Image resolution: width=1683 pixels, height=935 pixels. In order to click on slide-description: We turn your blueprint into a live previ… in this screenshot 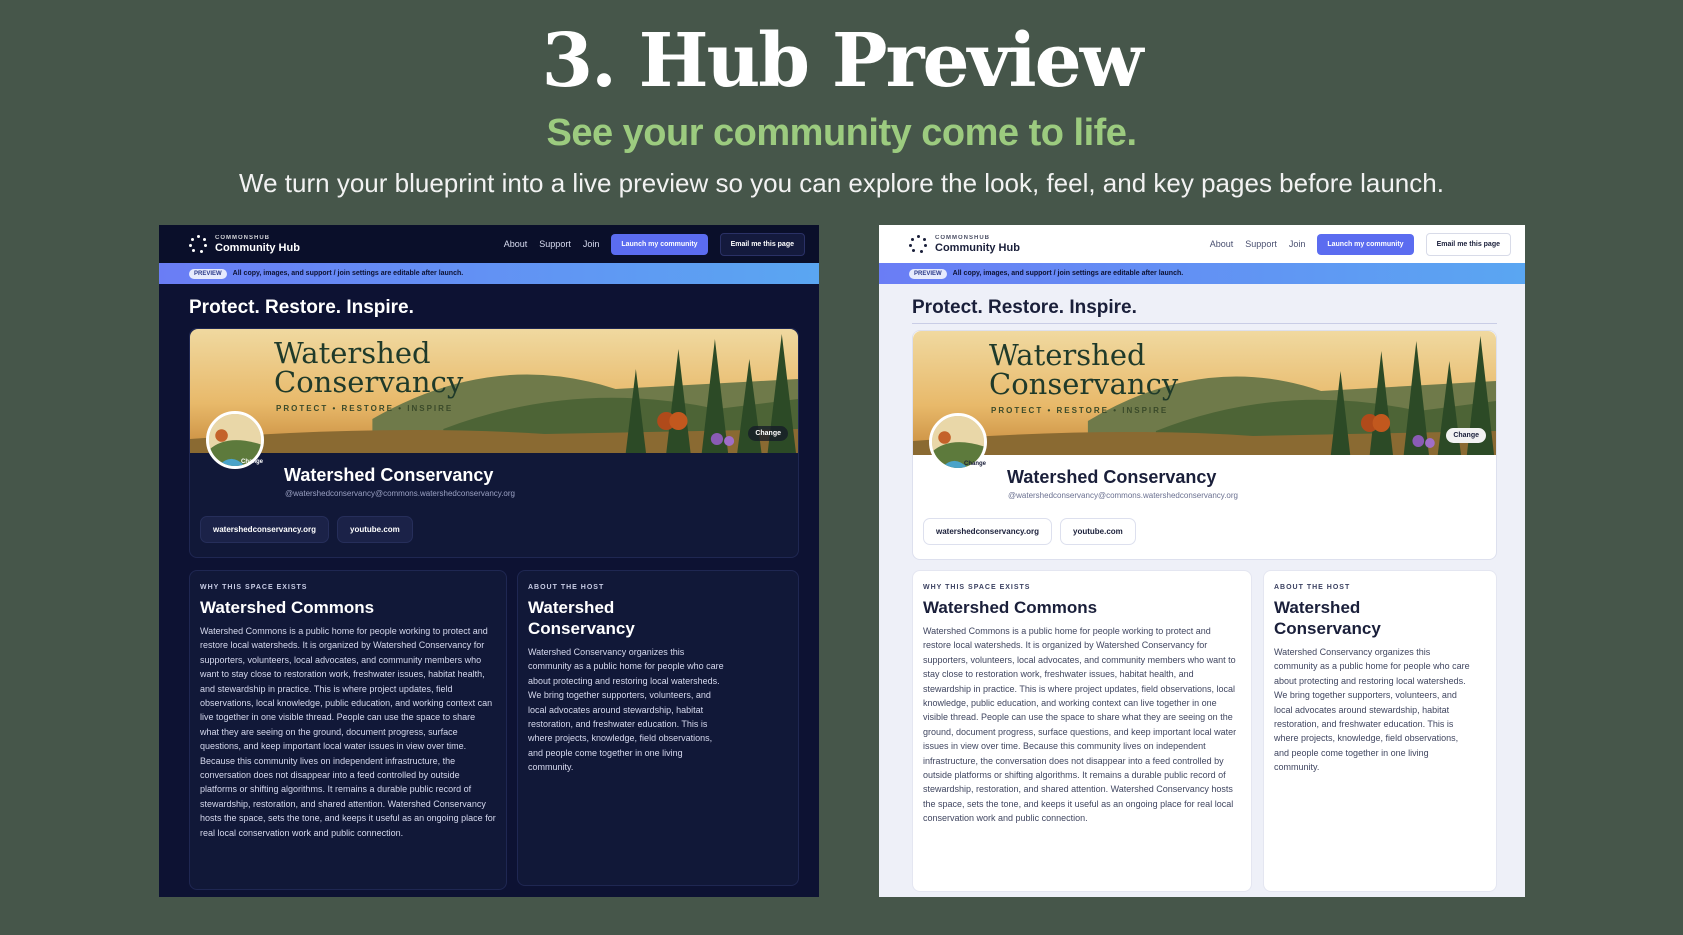, I will do `click(841, 183)`.